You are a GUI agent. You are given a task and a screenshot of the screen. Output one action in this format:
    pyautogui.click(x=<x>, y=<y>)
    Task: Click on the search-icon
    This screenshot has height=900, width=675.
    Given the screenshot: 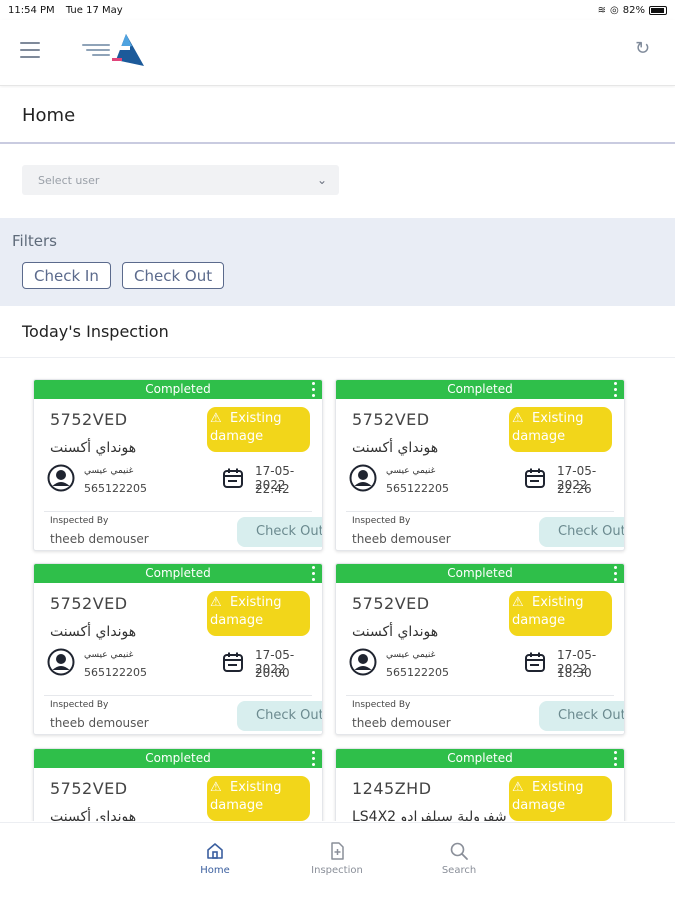 What is the action you would take?
    pyautogui.click(x=459, y=851)
    